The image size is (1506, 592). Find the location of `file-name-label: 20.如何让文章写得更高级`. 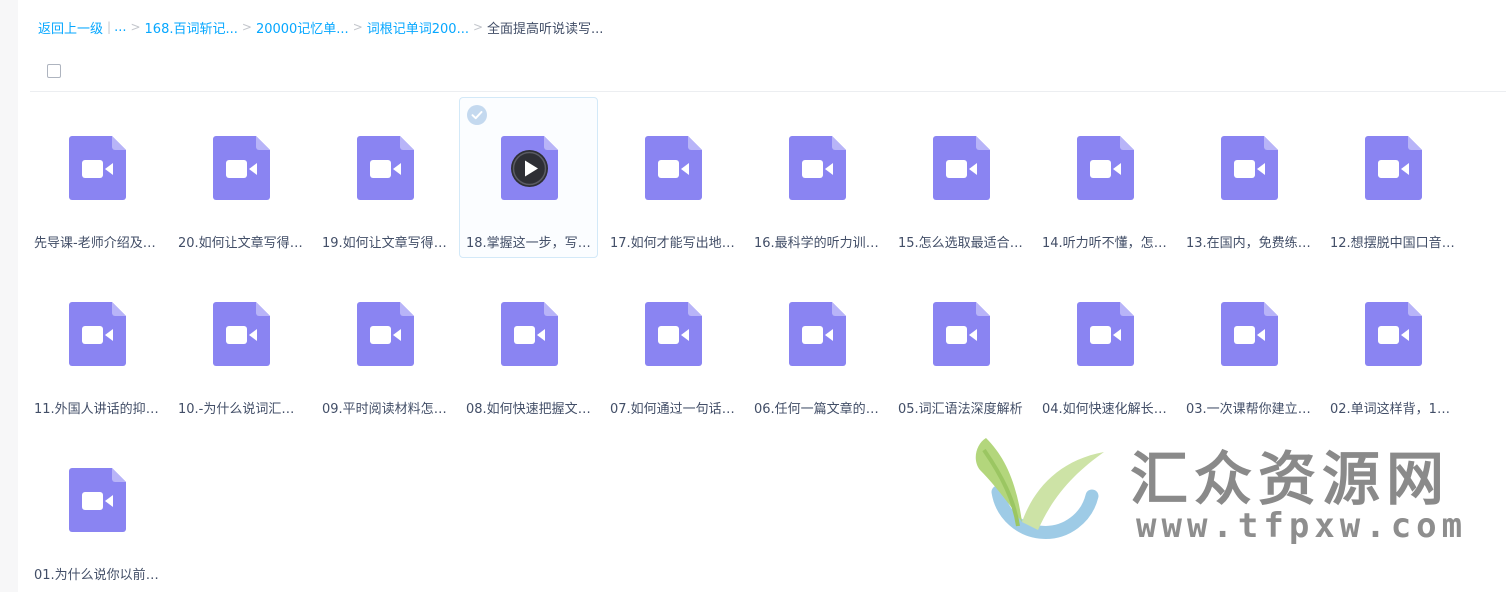

file-name-label: 20.如何让文章写得更高级 is located at coordinates (242, 243).